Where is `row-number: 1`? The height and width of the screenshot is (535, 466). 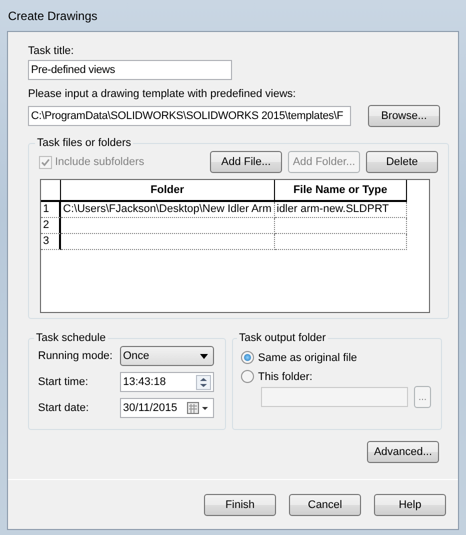 row-number: 1 is located at coordinates (51, 210).